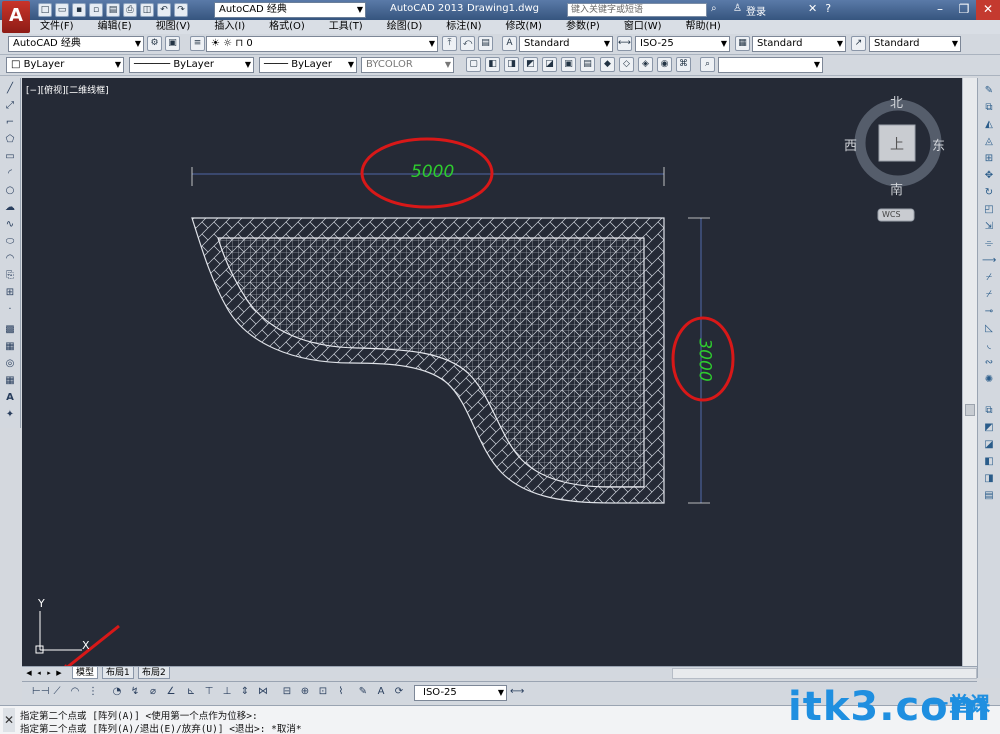  Describe the element at coordinates (245, 692) in the screenshot. I see `dim-space-icon: ⇕` at that location.